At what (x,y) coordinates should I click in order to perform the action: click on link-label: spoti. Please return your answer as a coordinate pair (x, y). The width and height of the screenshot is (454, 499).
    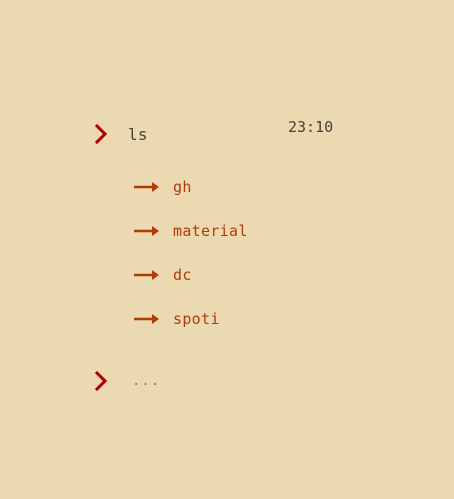
    Looking at the image, I should click on (196, 319).